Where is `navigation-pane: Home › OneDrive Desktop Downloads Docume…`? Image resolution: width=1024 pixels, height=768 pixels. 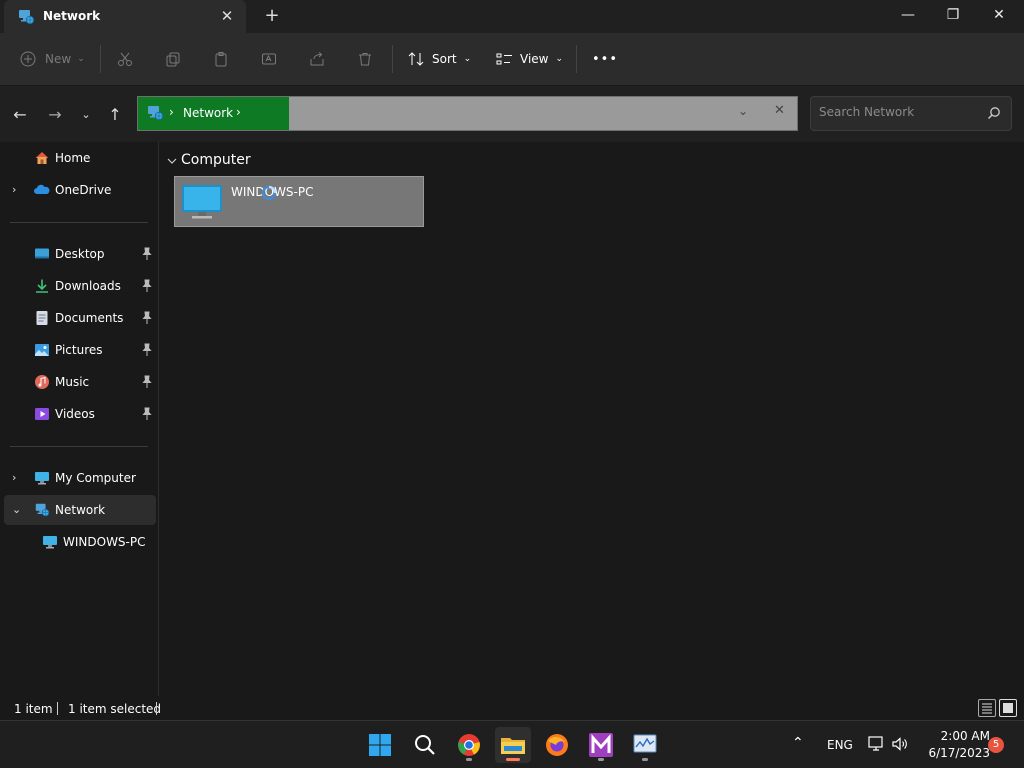
navigation-pane: Home › OneDrive Desktop Downloads Docume… is located at coordinates (79, 419).